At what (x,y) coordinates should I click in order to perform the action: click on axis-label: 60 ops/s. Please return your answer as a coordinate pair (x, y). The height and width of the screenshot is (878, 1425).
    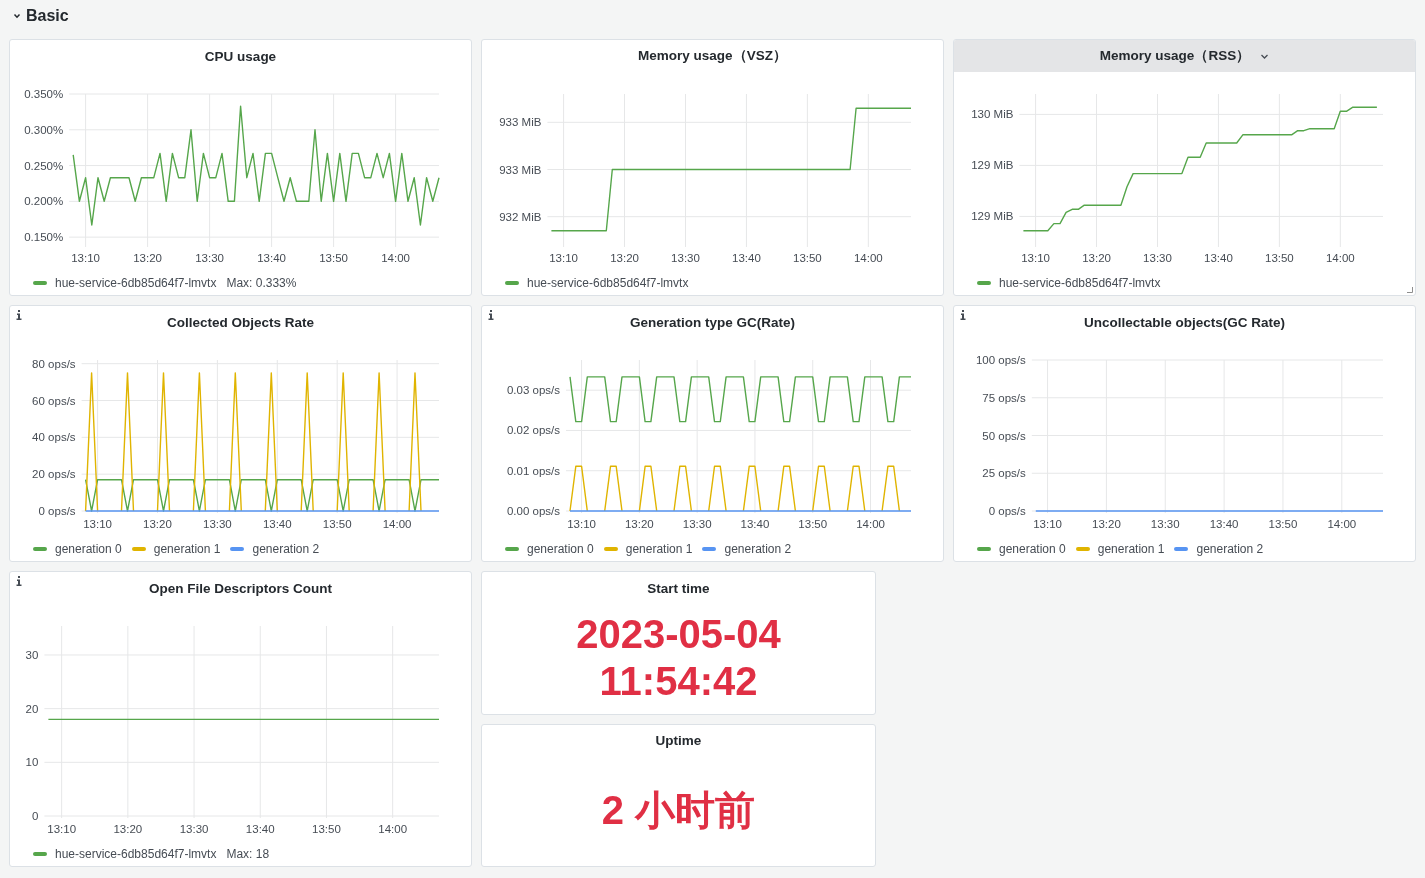
    Looking at the image, I should click on (54, 400).